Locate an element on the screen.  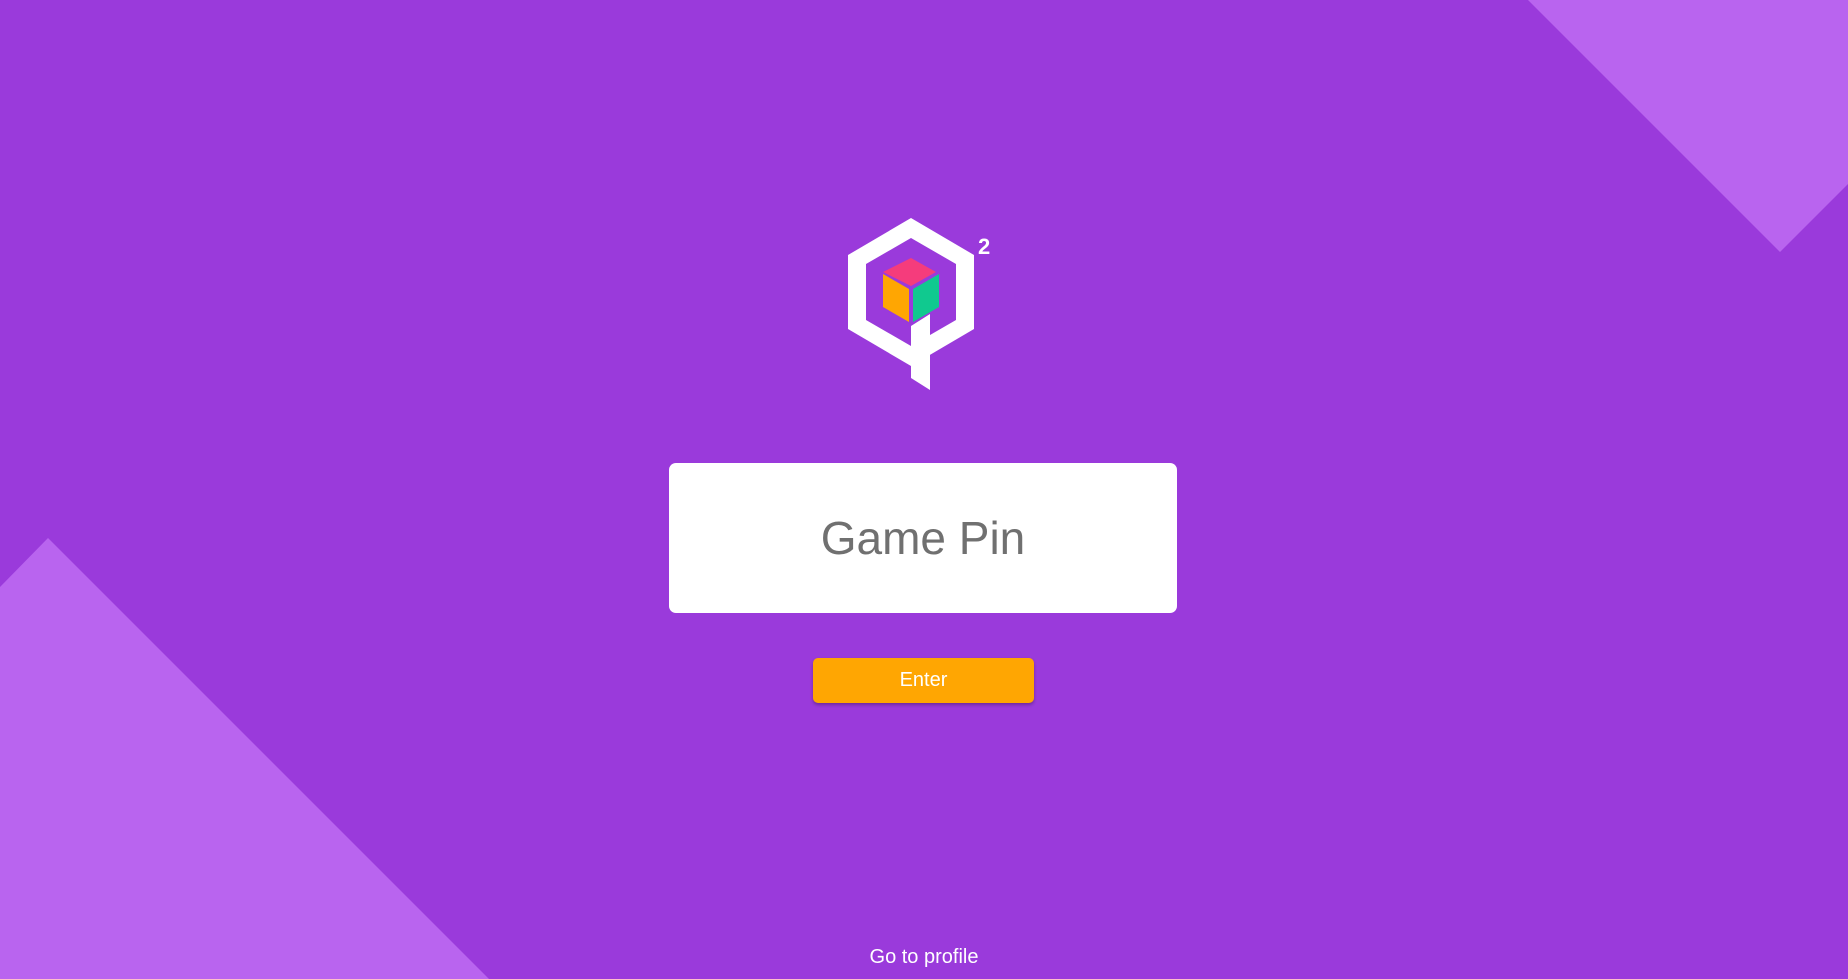
go-to-profile-link: Go to profile is located at coordinates (924, 957).